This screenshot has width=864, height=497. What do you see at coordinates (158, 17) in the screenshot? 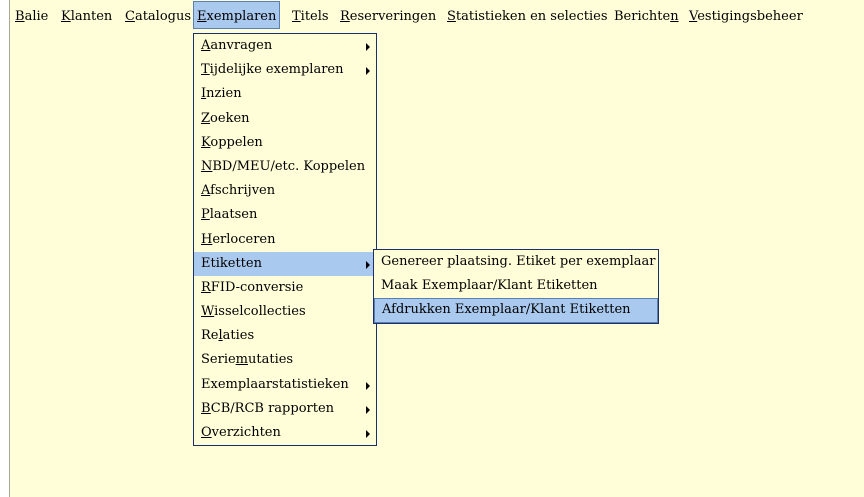
I see `menu-catalogus: Catalogus` at bounding box center [158, 17].